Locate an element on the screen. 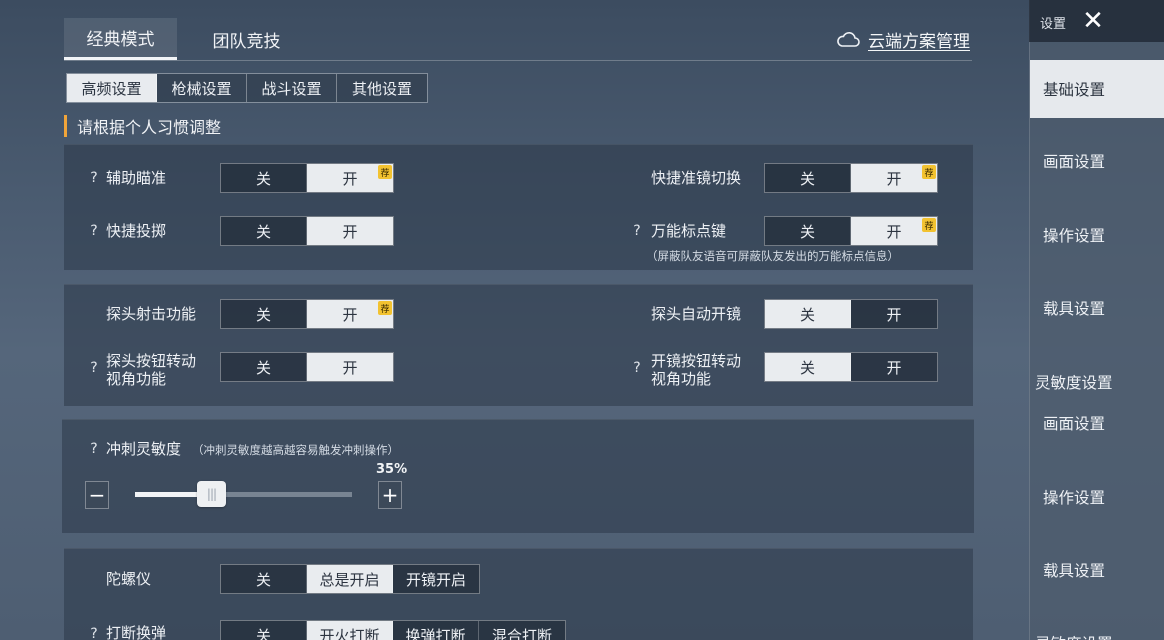  subtab-high-frequency: 高频设置 is located at coordinates (112, 88).